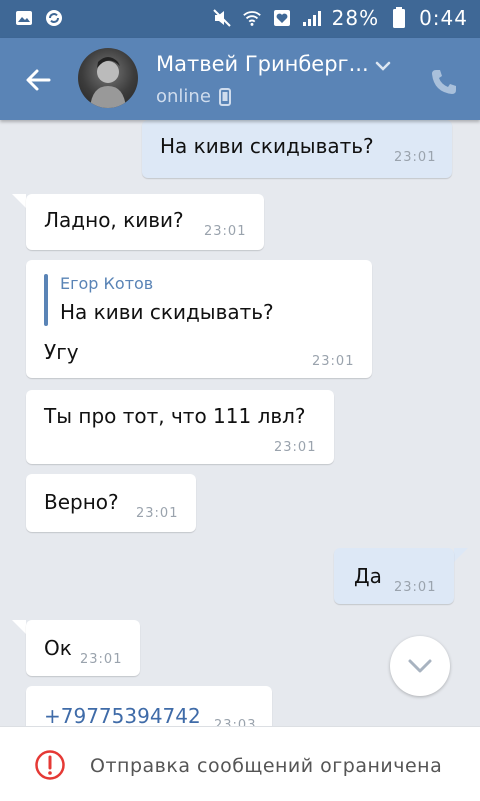 This screenshot has width=480, height=801. I want to click on back-button, so click(38, 80).